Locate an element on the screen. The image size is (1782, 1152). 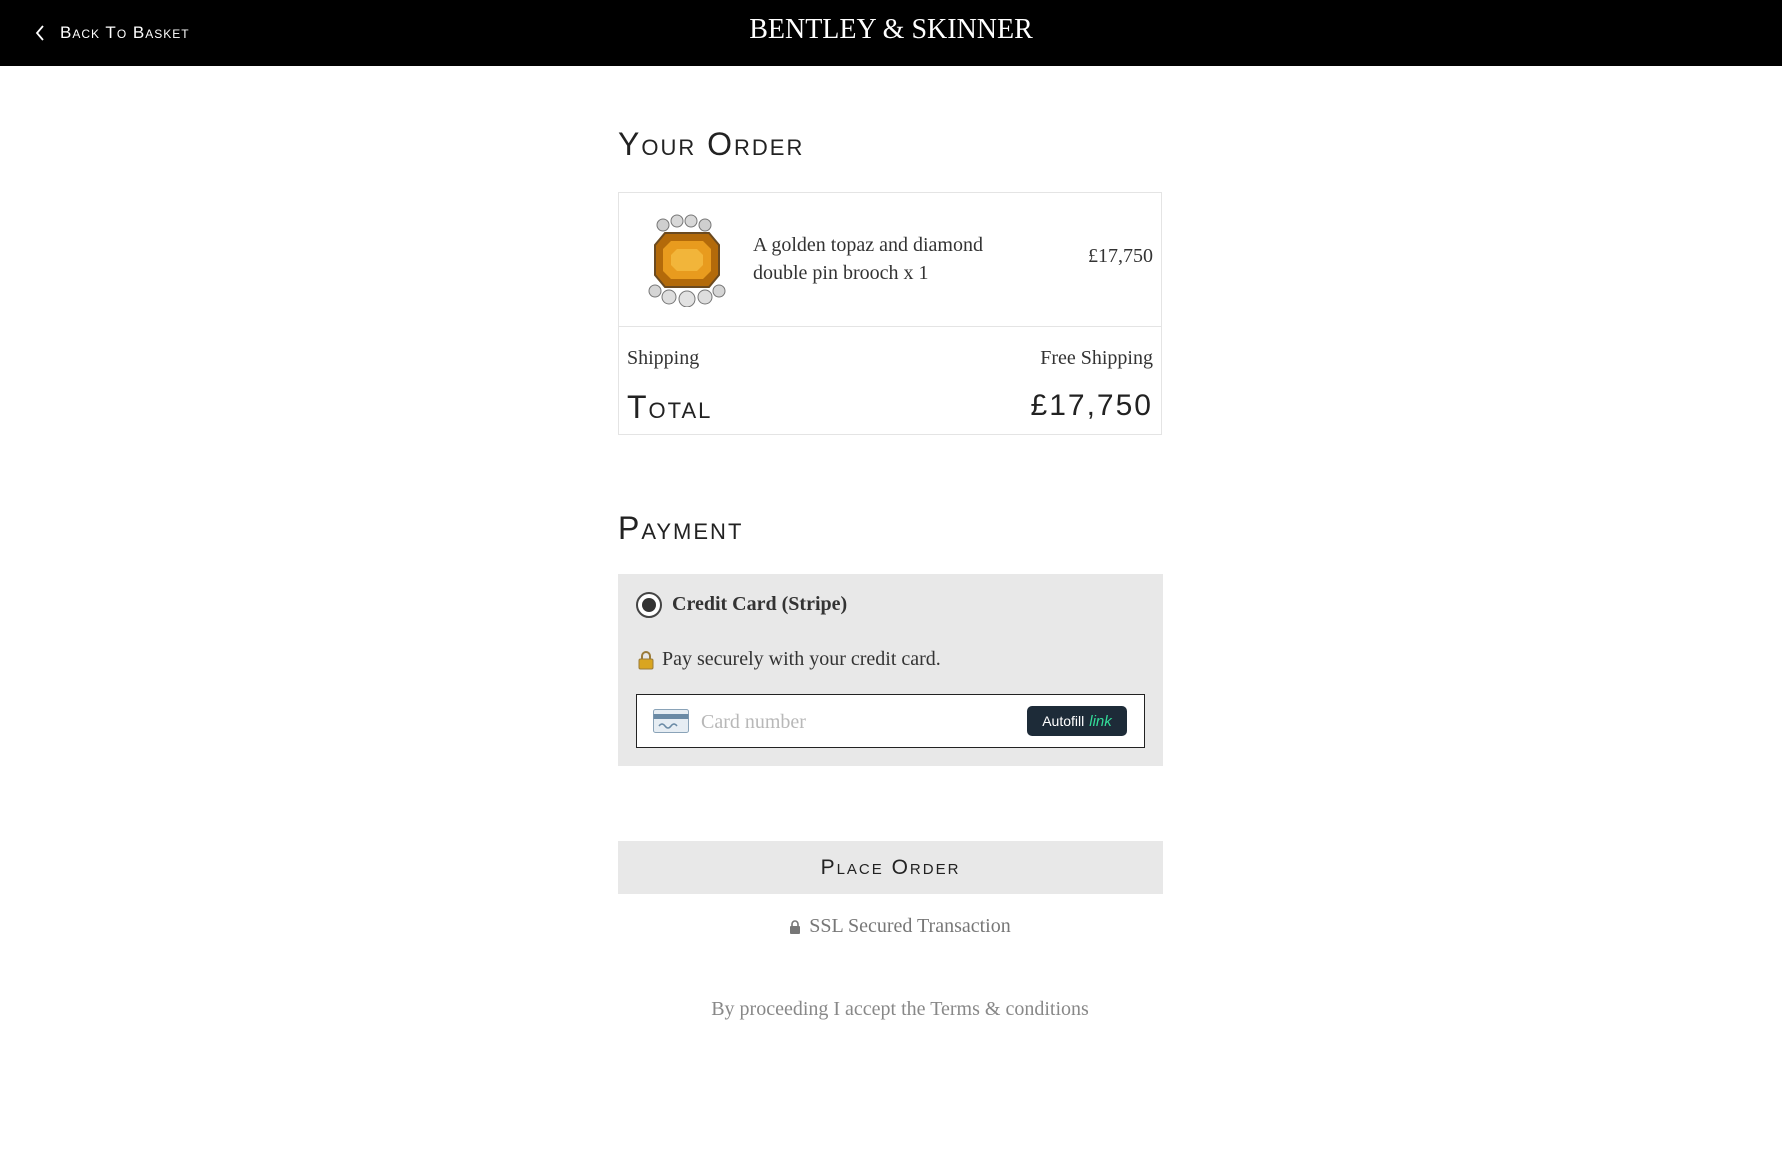
autofill-link-button: Autofill link is located at coordinates (1077, 721).